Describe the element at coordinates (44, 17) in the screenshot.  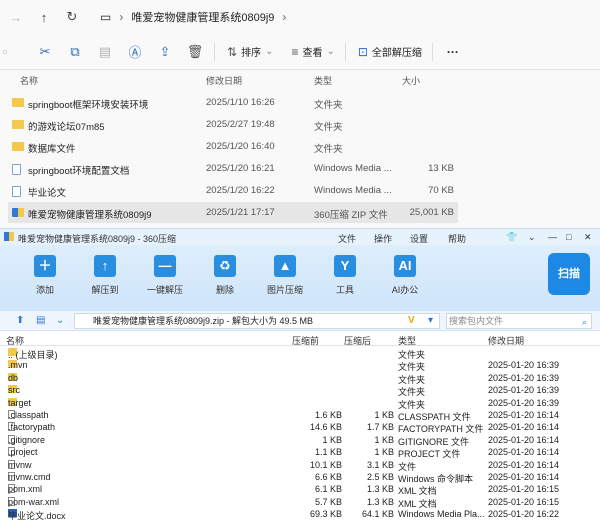
I see `up-arrow-icon: ↑` at that location.